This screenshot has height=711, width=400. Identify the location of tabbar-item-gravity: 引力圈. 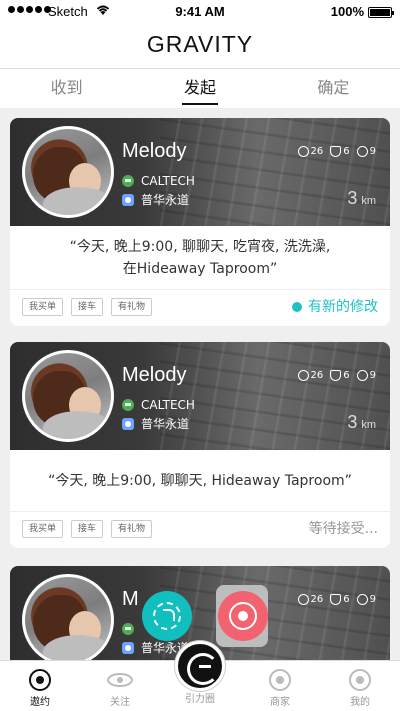
(200, 676).